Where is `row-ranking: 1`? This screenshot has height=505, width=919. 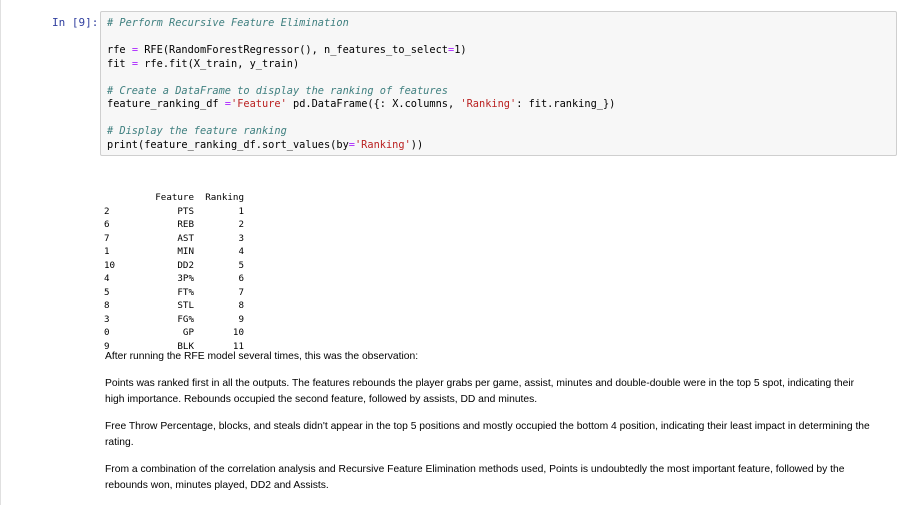 row-ranking: 1 is located at coordinates (241, 211).